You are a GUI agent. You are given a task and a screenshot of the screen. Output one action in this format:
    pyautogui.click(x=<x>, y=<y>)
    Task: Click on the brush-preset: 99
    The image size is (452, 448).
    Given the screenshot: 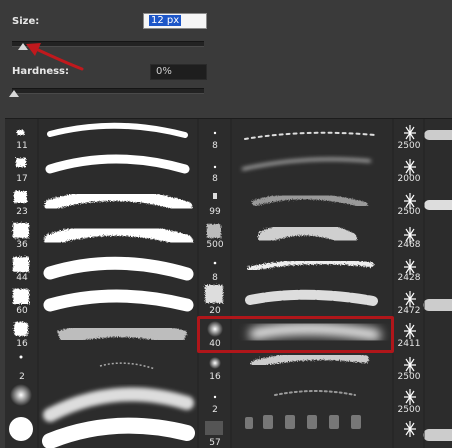 What is the action you would take?
    pyautogui.click(x=215, y=202)
    